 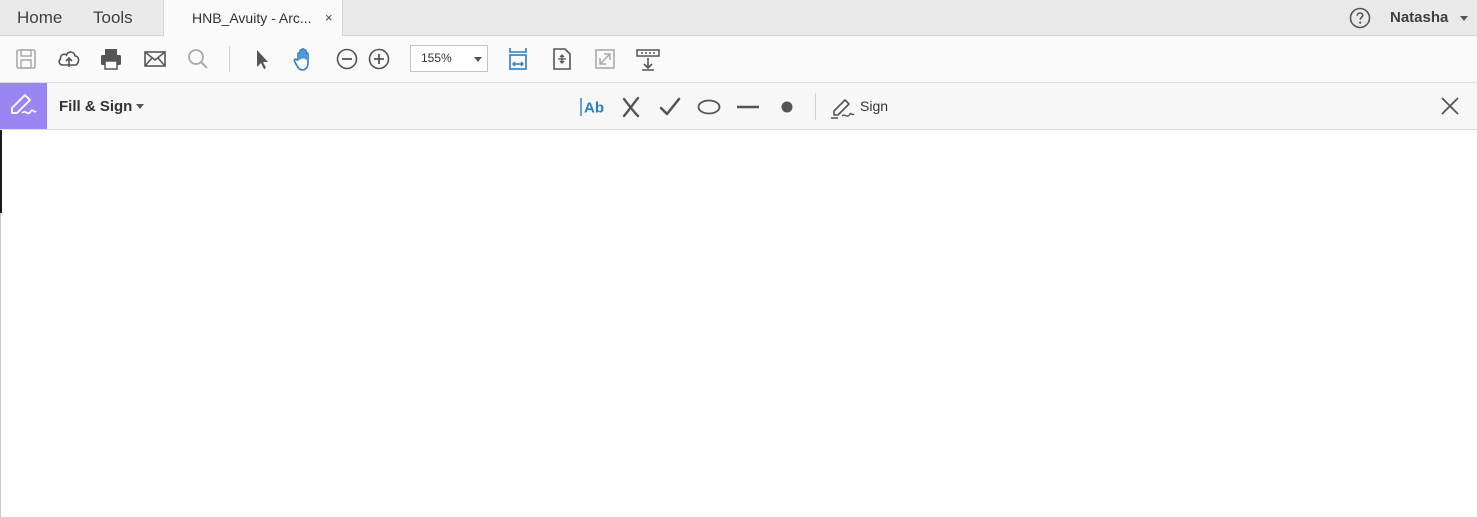 What do you see at coordinates (304, 59) in the screenshot?
I see `hand-icon` at bounding box center [304, 59].